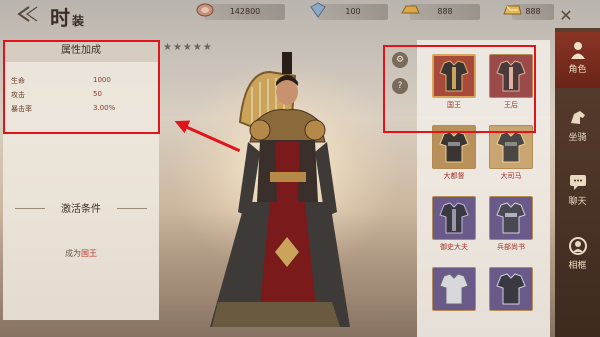 This screenshot has width=600, height=337. Describe the element at coordinates (511, 176) in the screenshot. I see `costume-label: 大司马` at that location.